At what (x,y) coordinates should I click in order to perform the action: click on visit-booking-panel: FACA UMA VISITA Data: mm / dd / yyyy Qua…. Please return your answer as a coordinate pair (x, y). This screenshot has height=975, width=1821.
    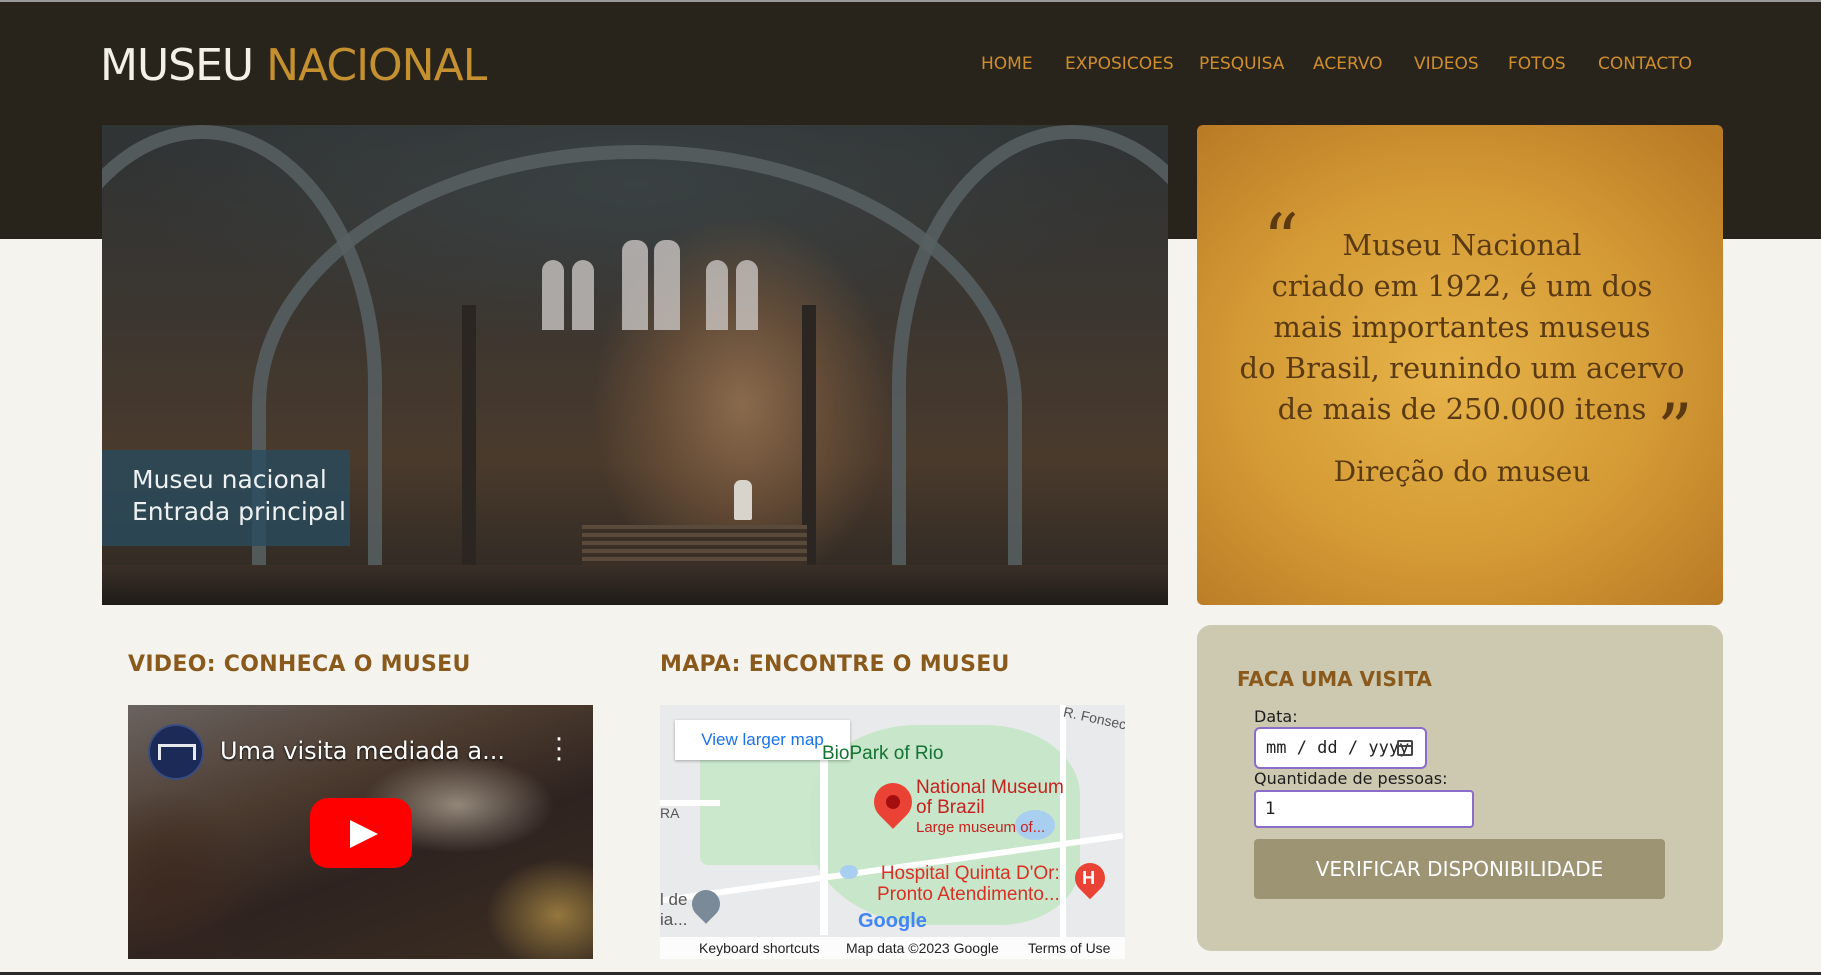
    Looking at the image, I should click on (1460, 788).